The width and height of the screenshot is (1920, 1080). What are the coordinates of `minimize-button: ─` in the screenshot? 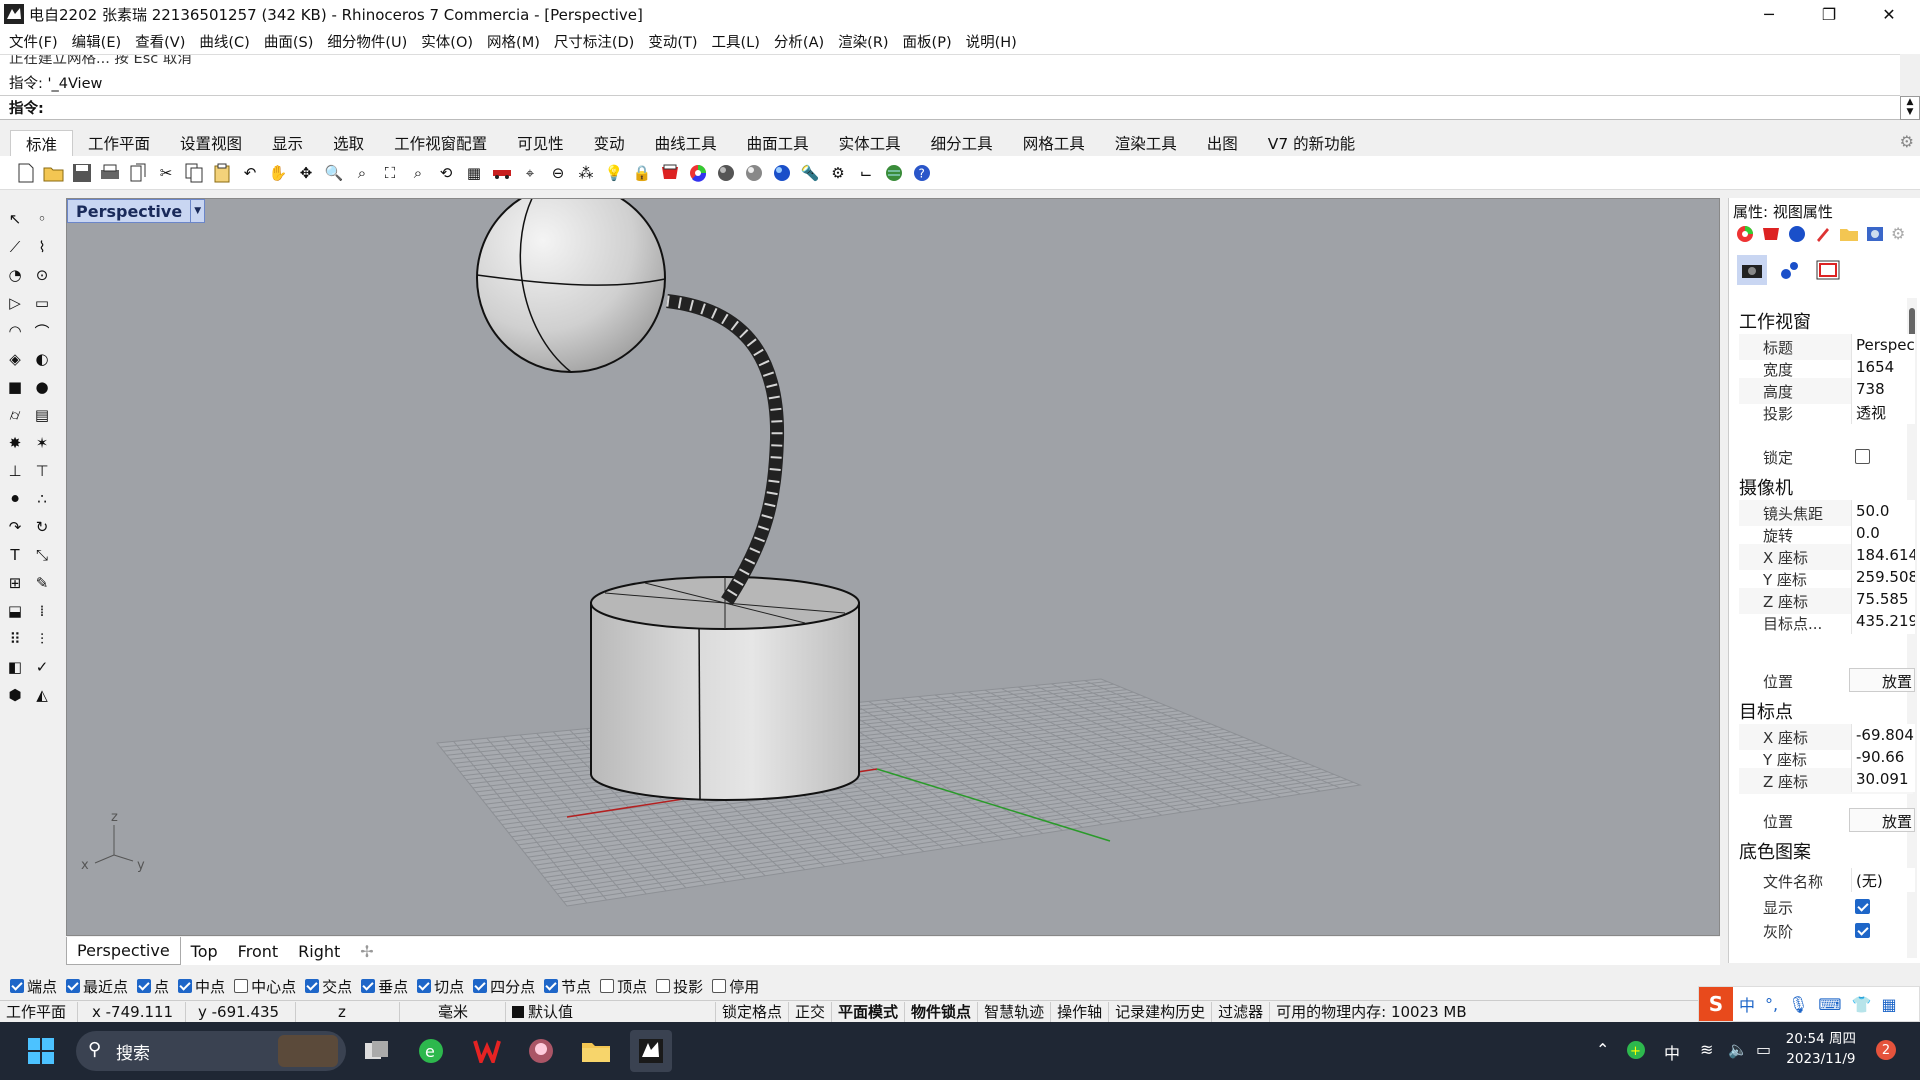 It's located at (1769, 14).